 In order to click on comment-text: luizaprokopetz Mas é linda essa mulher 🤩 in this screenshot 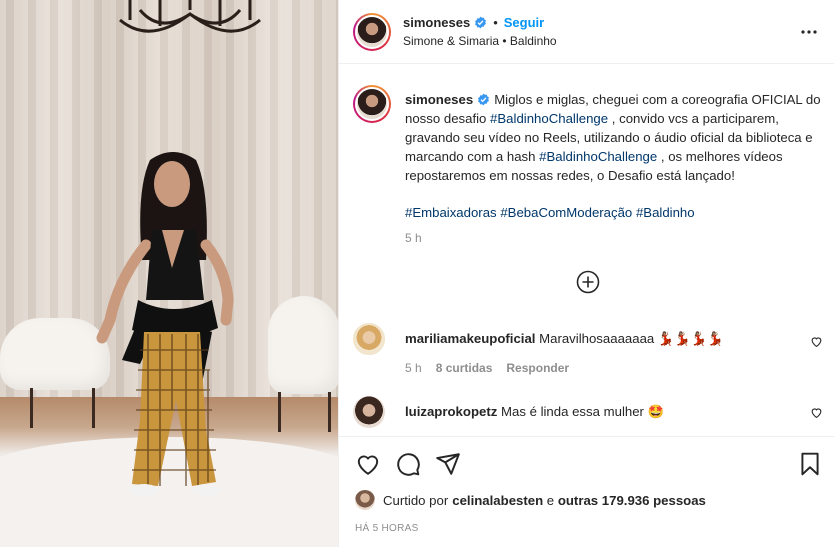, I will do `click(595, 412)`.